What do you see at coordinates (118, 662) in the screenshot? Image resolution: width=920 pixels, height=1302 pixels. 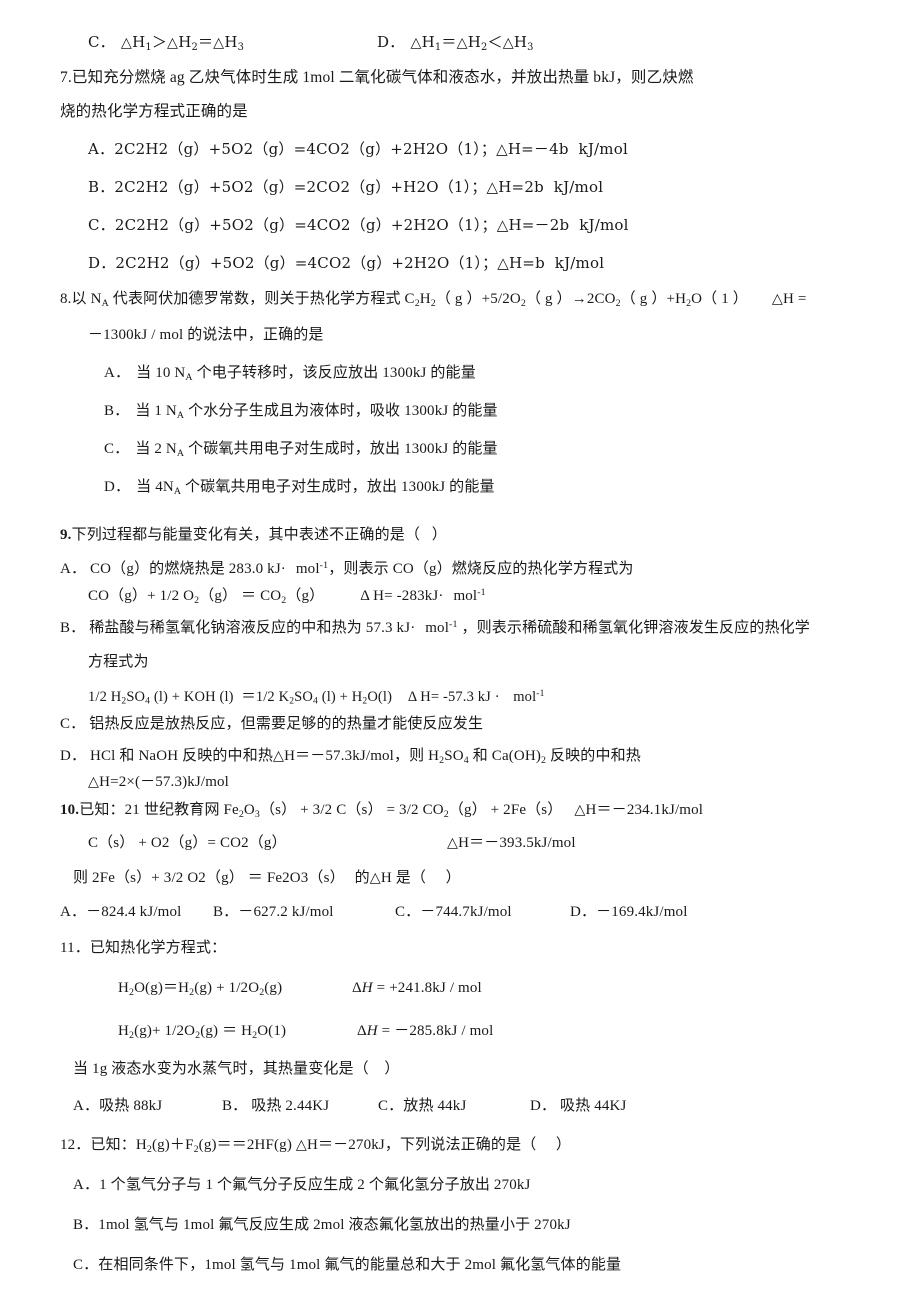 I see `q9-option-b-line-2: 方程式为` at bounding box center [118, 662].